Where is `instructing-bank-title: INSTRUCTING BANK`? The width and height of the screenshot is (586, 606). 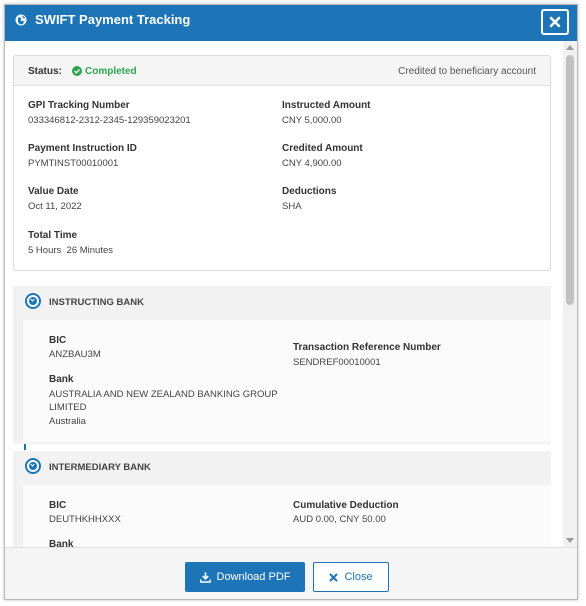 instructing-bank-title: INSTRUCTING BANK is located at coordinates (96, 302).